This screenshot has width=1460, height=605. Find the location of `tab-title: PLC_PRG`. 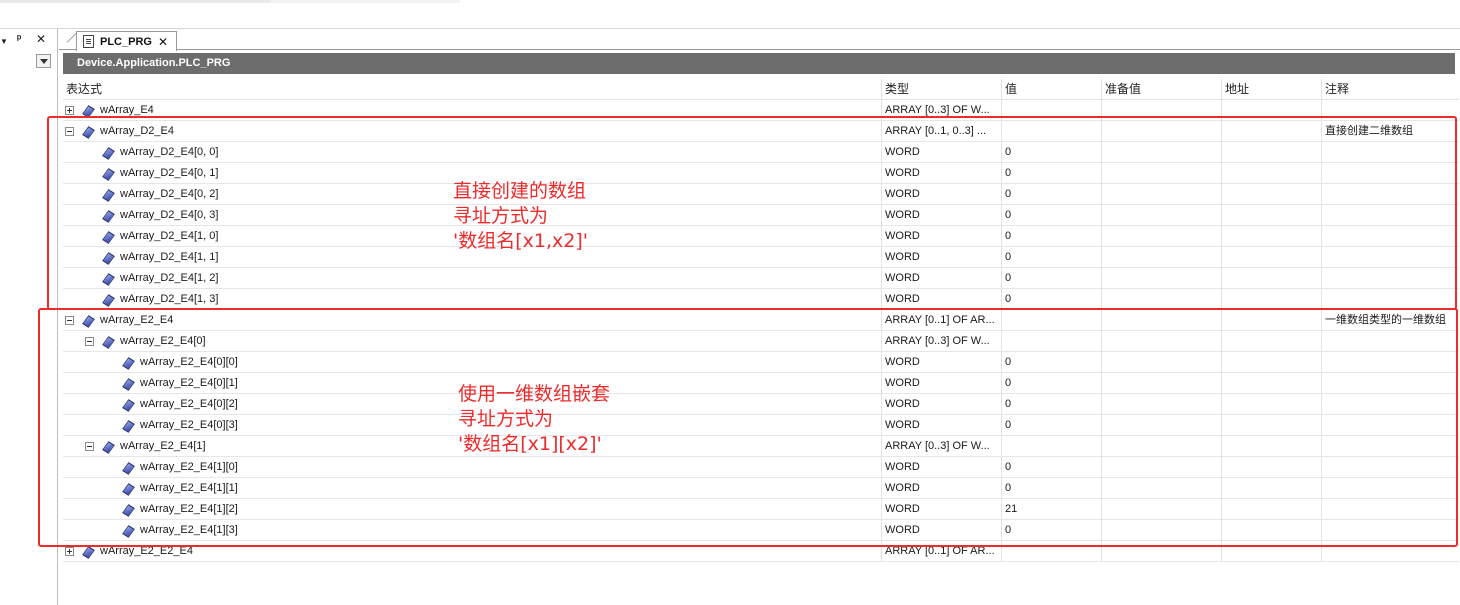

tab-title: PLC_PRG is located at coordinates (126, 41).